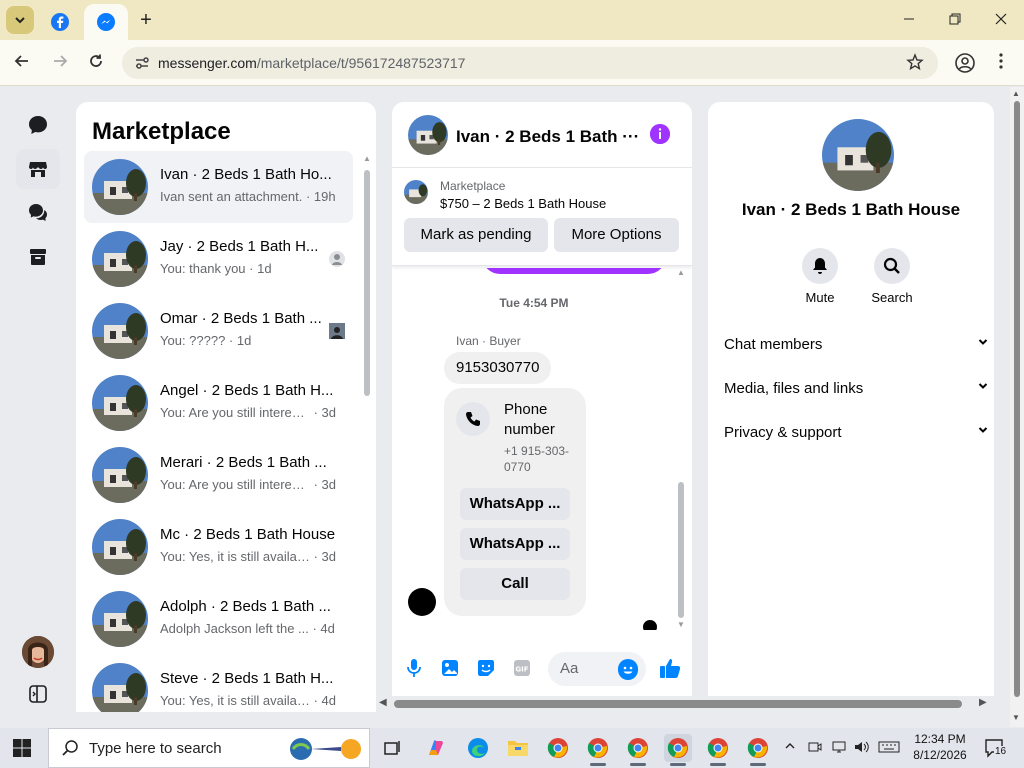  I want to click on listing-thumbnail, so click(416, 192).